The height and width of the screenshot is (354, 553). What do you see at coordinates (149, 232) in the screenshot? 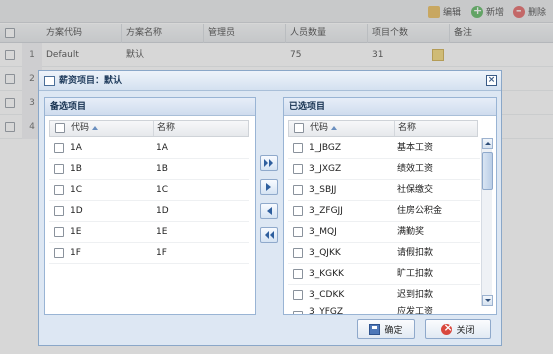
I see `list-item: 1E 1E` at bounding box center [149, 232].